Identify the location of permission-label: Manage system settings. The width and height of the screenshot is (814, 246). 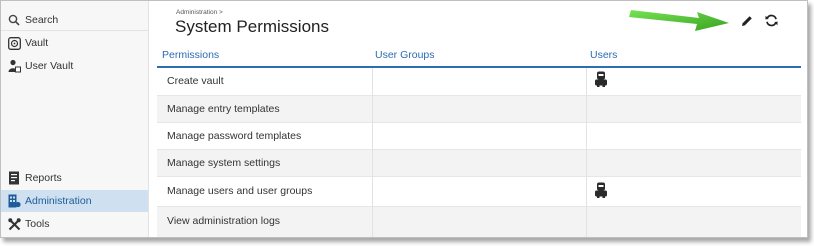
(224, 163).